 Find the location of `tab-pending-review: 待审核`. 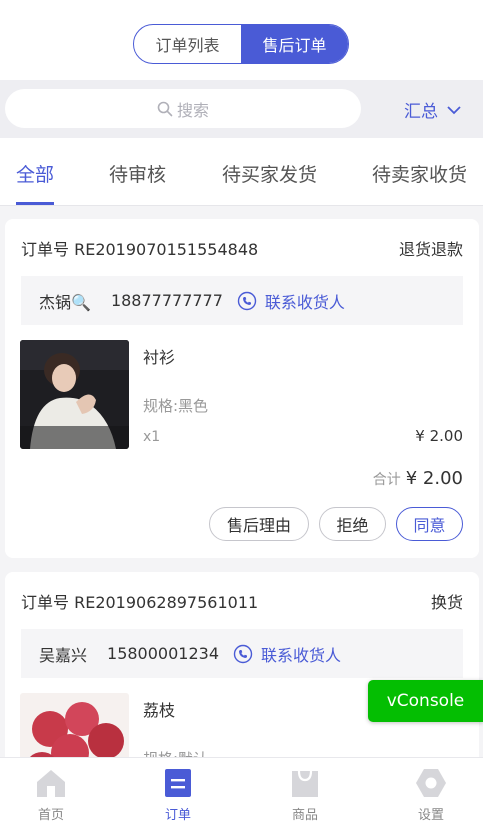

tab-pending-review: 待审核 is located at coordinates (137, 173).